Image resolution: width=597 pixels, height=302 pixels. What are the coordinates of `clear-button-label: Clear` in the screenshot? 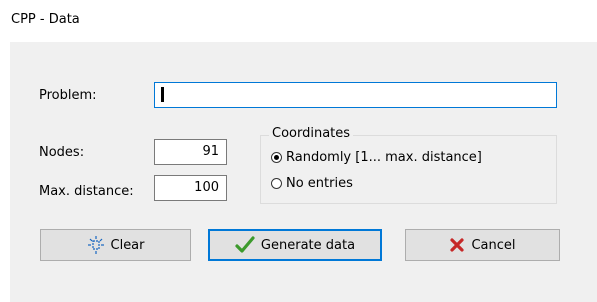 It's located at (127, 245).